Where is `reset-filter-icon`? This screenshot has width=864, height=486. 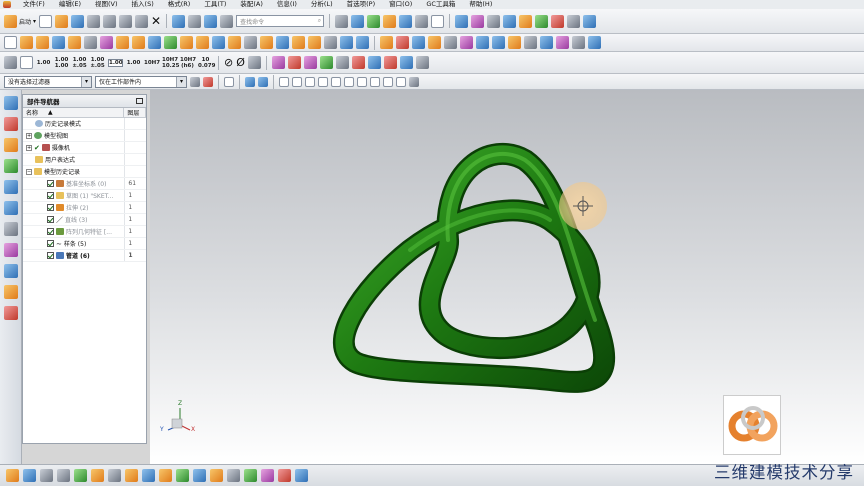 reset-filter-icon is located at coordinates (208, 81).